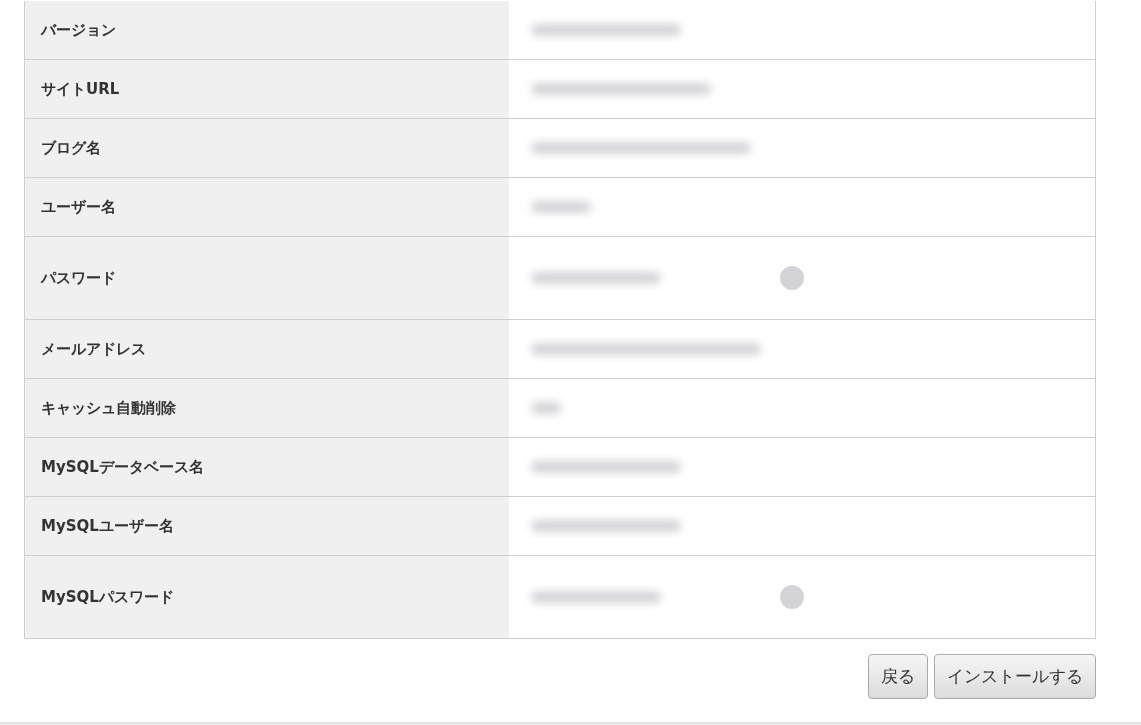  Describe the element at coordinates (78, 30) in the screenshot. I see `field-label: バージョン` at that location.